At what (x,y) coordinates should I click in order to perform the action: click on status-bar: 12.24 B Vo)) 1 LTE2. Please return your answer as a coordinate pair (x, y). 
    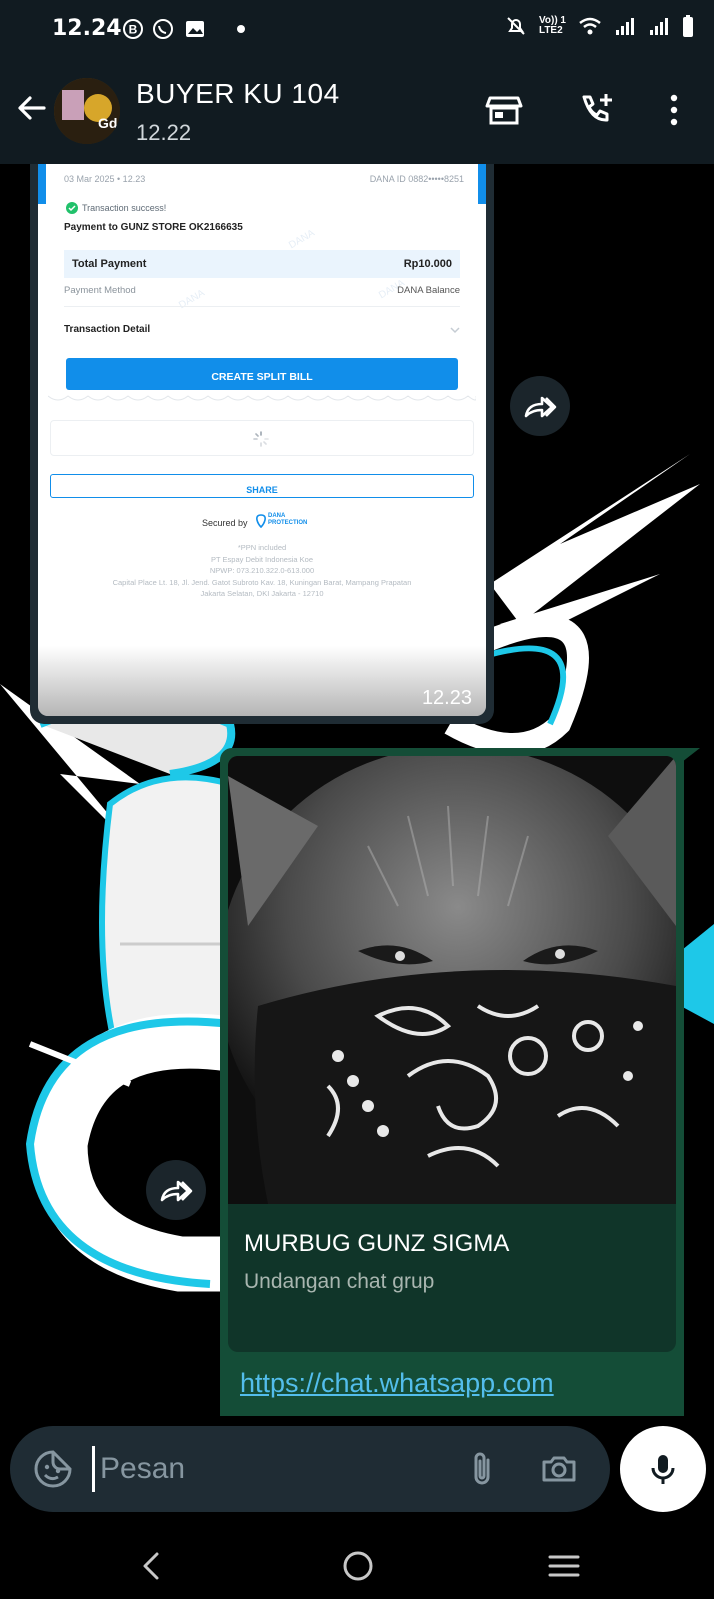
    Looking at the image, I should click on (357, 30).